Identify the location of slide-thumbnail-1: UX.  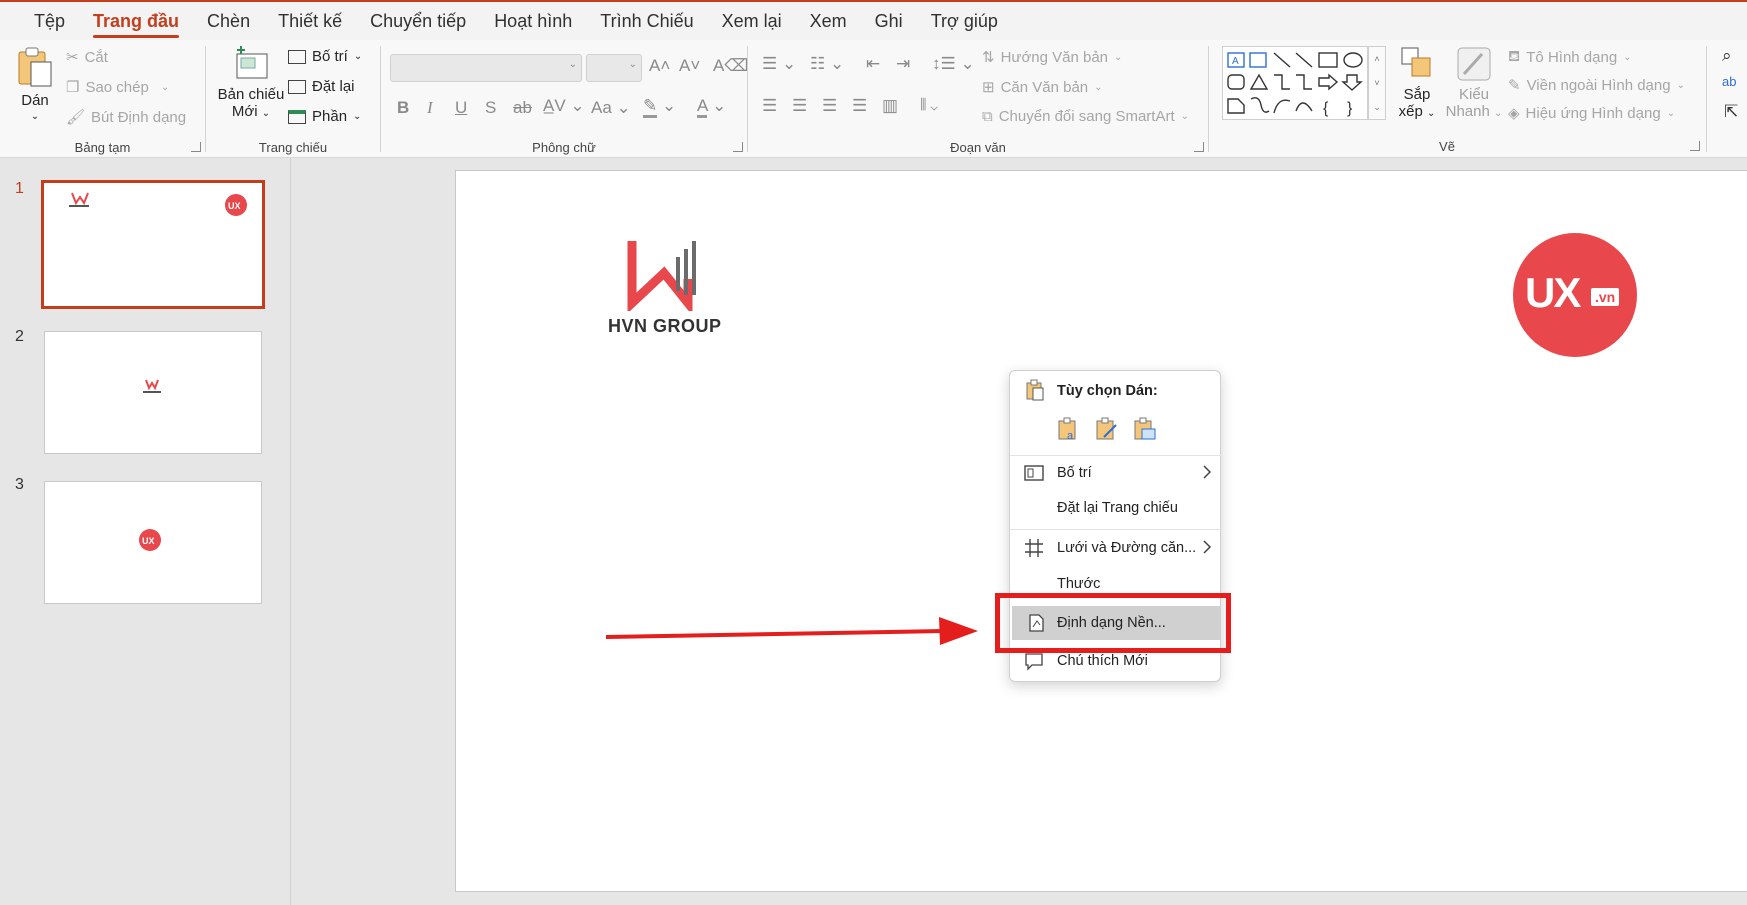
(153, 244).